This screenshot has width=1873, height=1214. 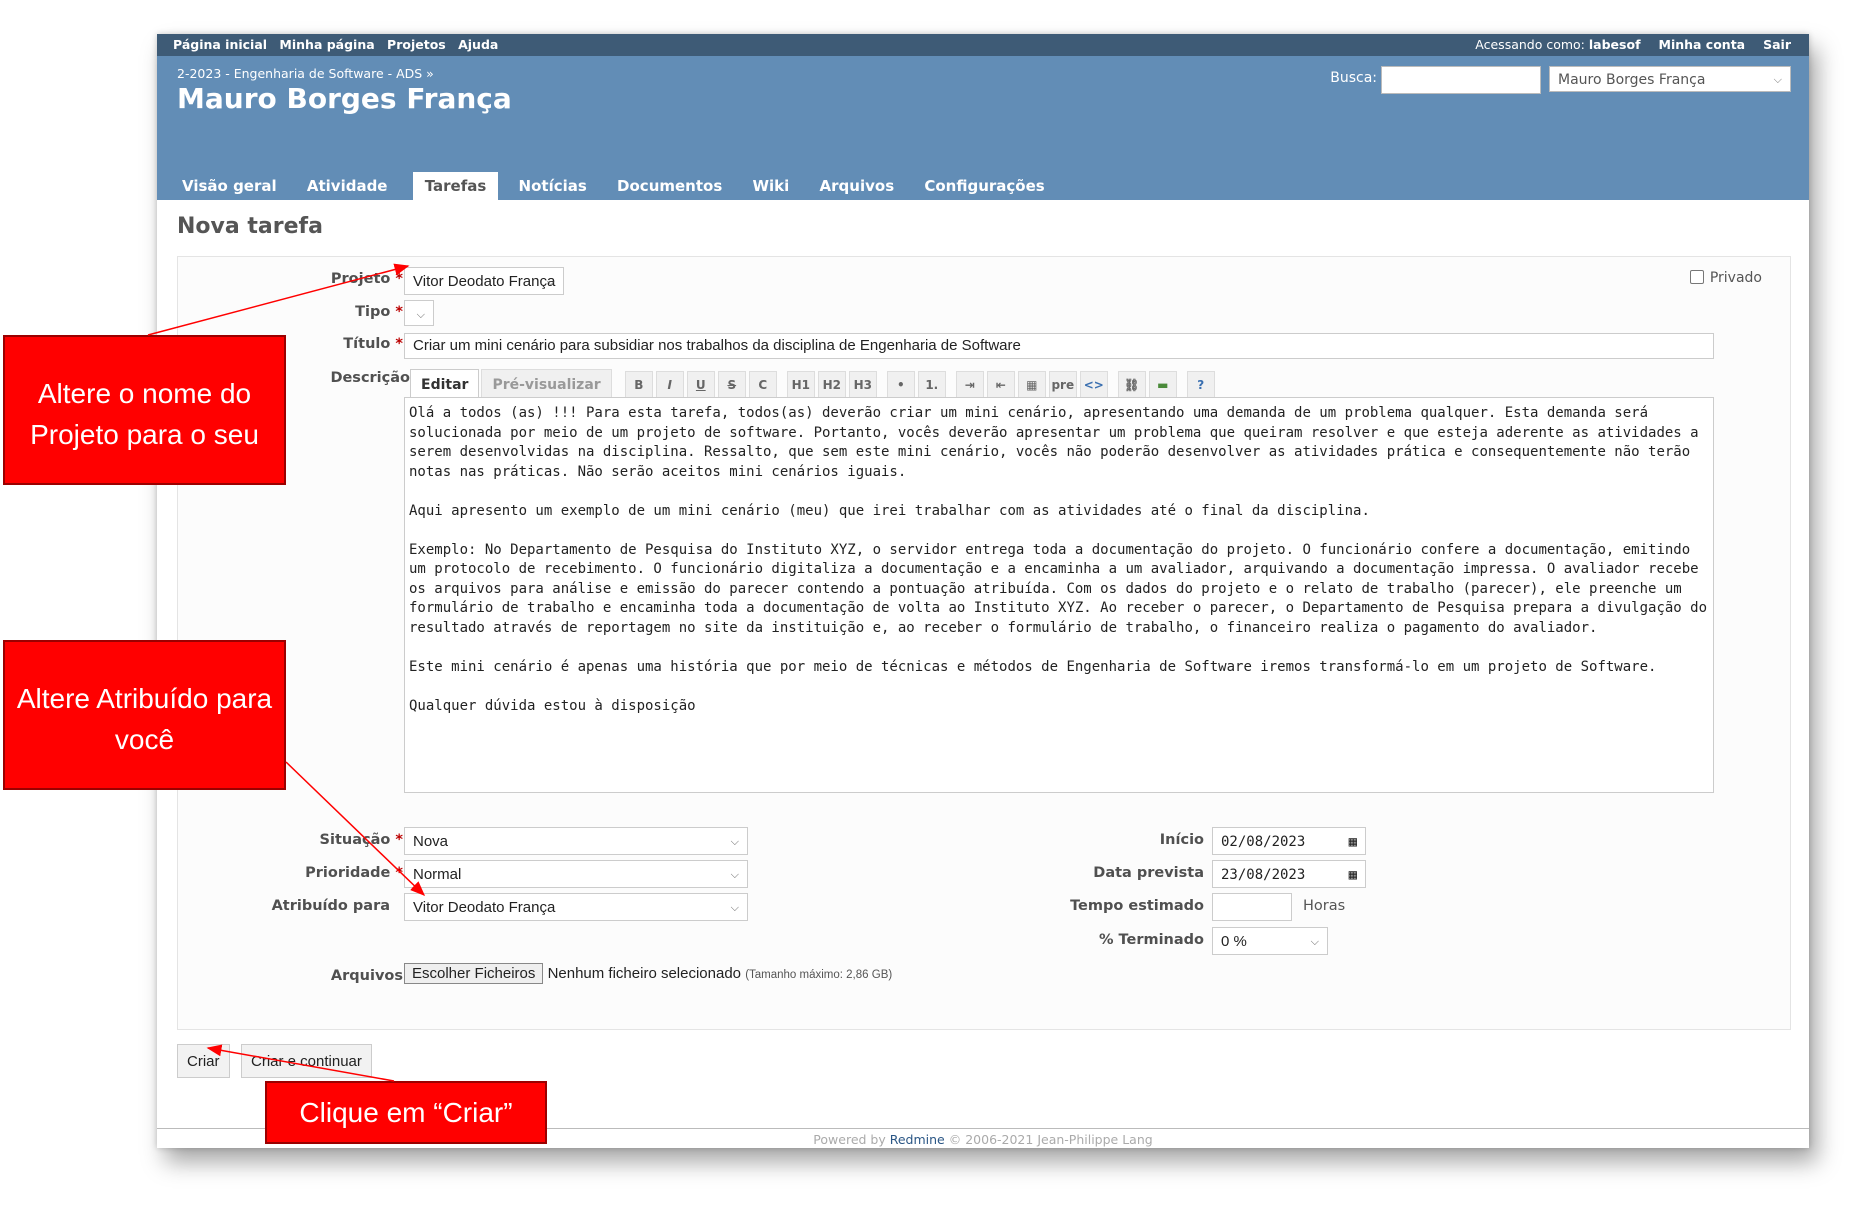 What do you see at coordinates (1270, 941) in the screenshot?
I see `done-ratio-select: 0 % ⌵` at bounding box center [1270, 941].